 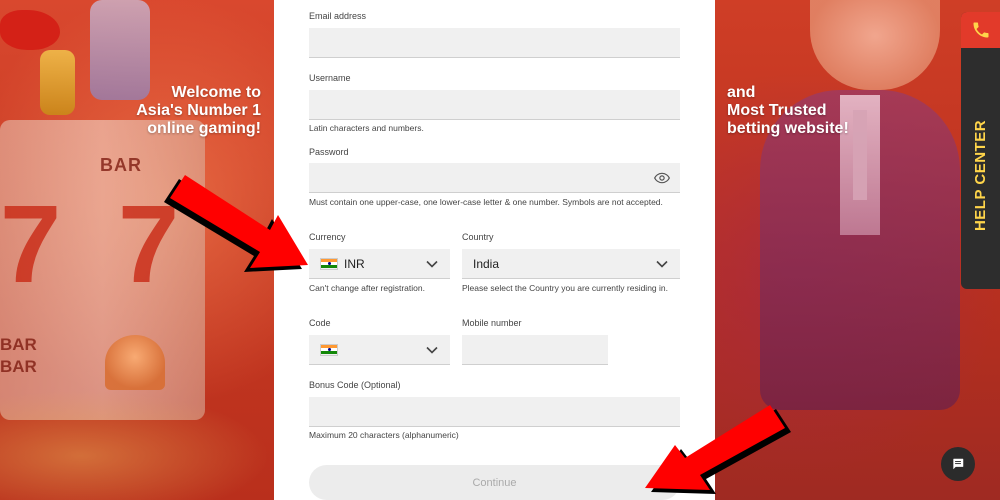 I want to click on bonus-code-field, so click(x=494, y=412).